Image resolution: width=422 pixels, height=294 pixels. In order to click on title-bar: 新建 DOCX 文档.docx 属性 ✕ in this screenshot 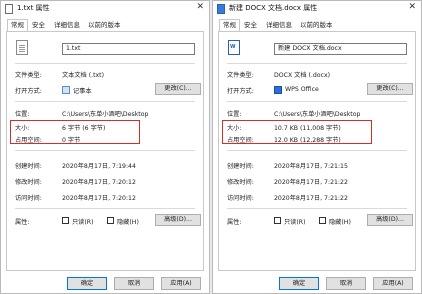, I will do `click(317, 9)`.